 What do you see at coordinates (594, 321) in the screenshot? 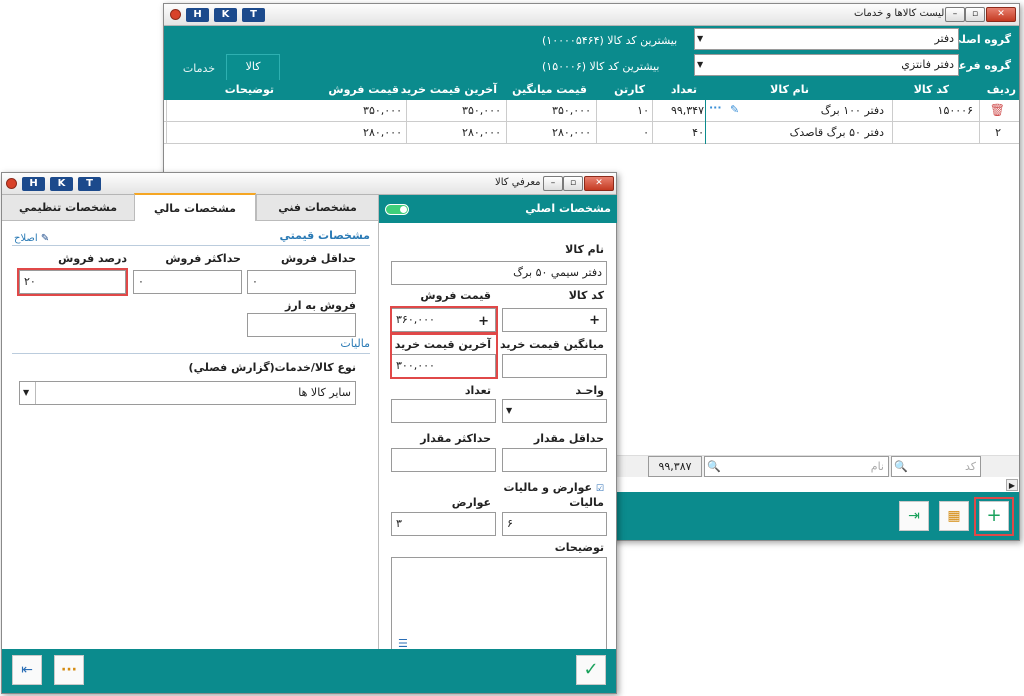
I see `plus-icon: +` at bounding box center [594, 321].